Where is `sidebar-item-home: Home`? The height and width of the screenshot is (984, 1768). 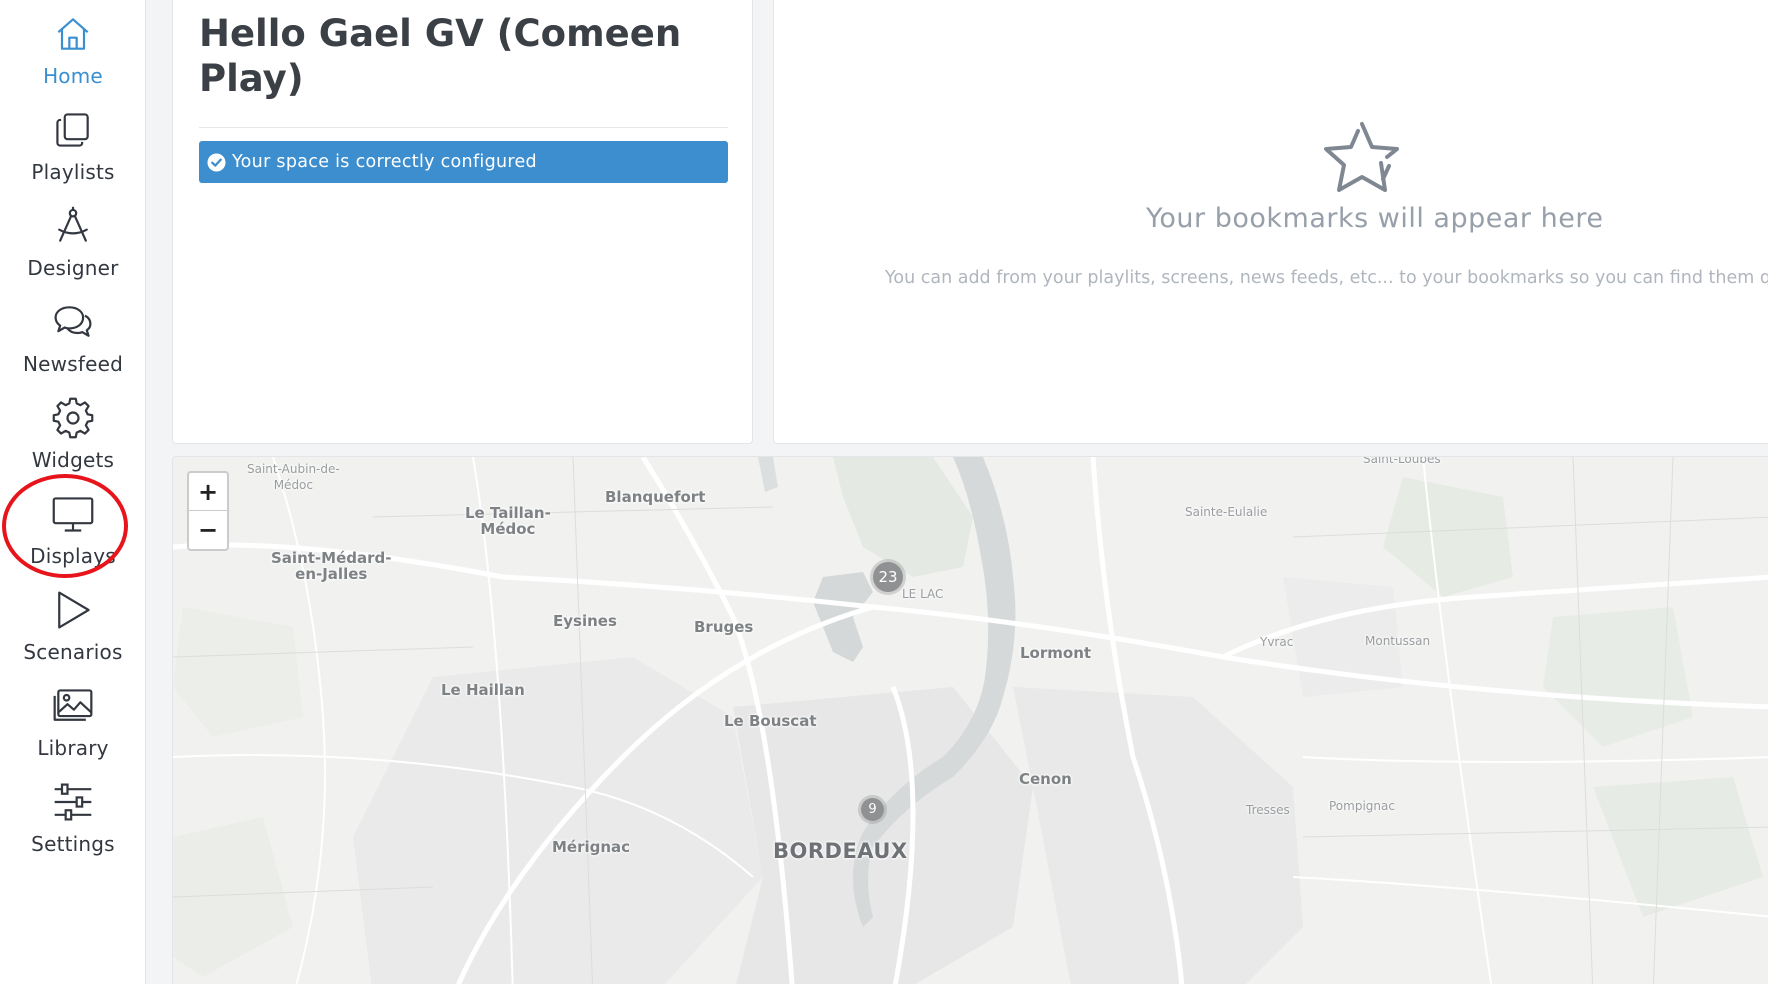 sidebar-item-home: Home is located at coordinates (73, 50).